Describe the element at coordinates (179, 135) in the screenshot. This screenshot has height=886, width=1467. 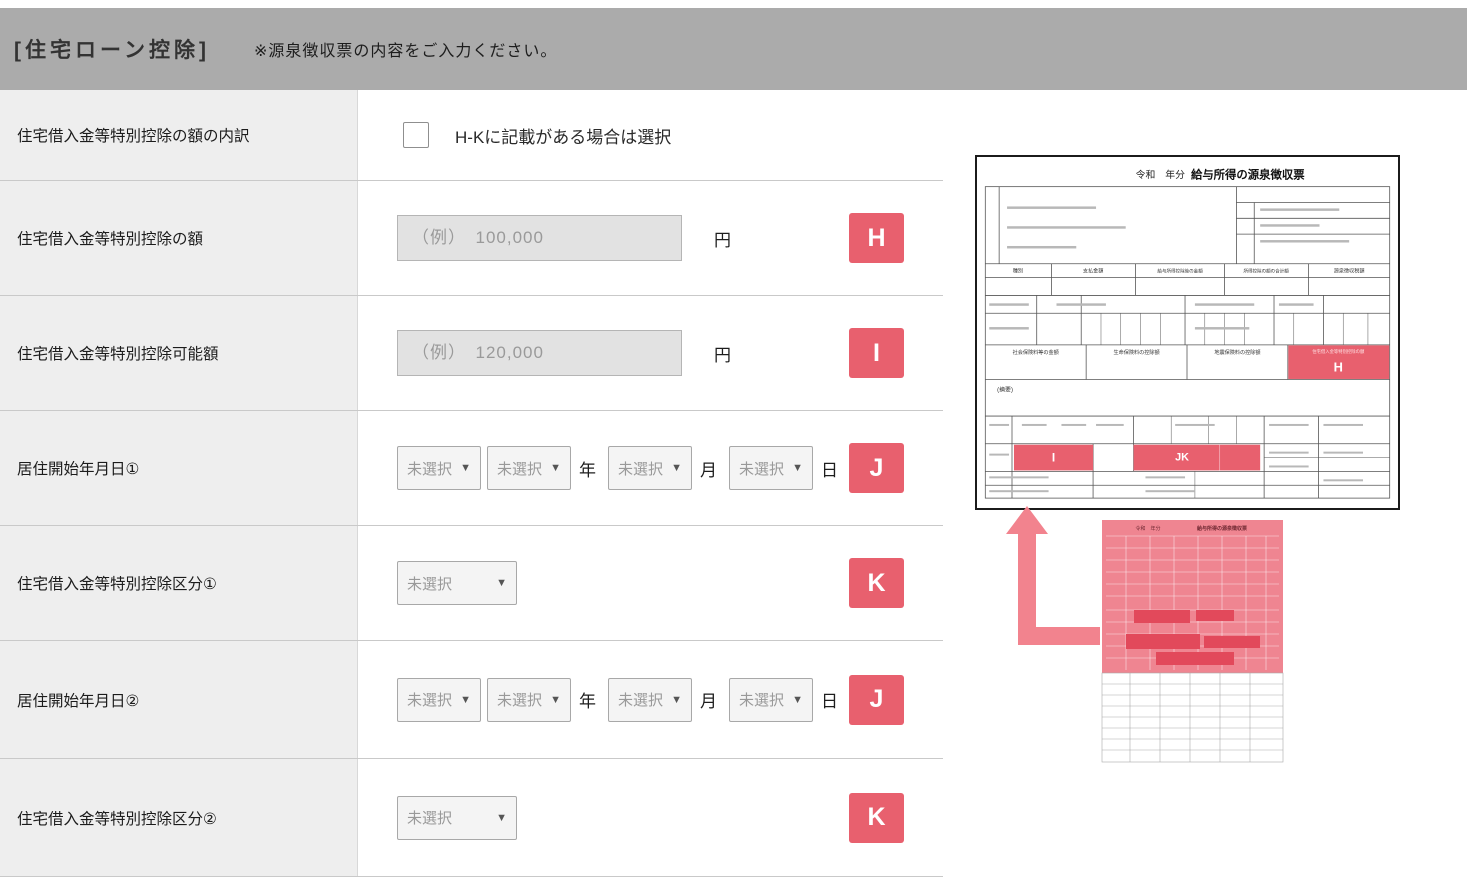
I see `row-label: 住宅借入金等特別控除の額の内訳` at that location.